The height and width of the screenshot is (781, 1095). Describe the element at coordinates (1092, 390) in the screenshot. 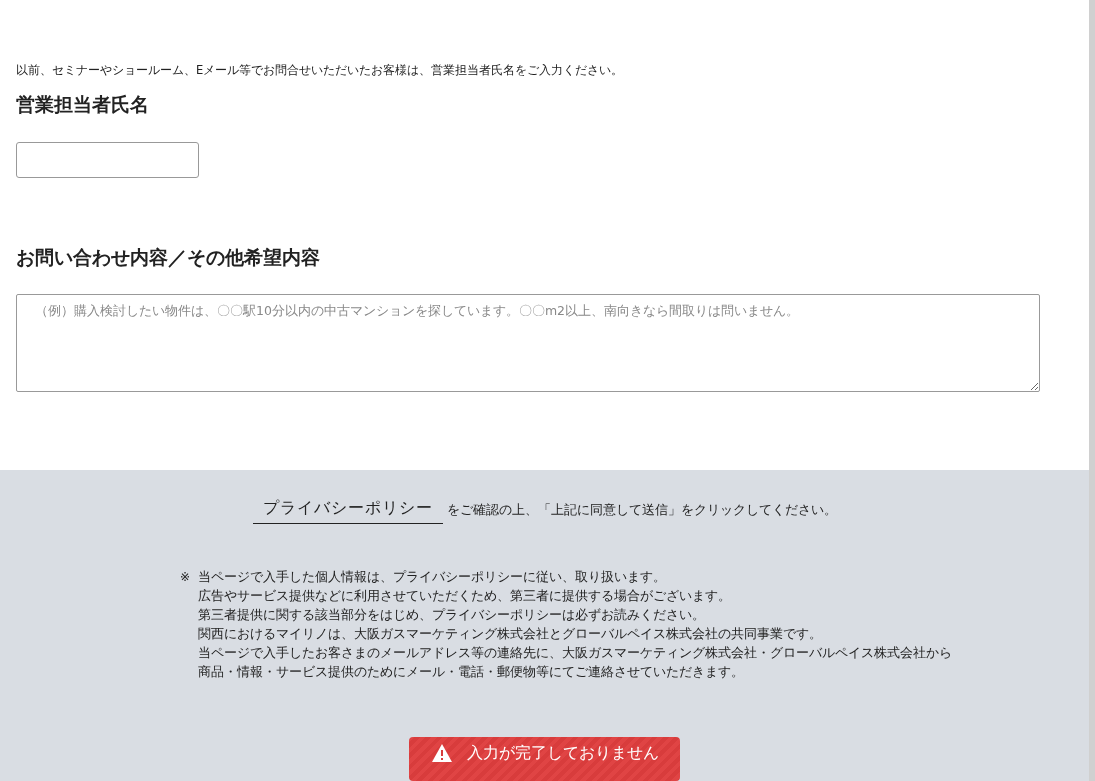

I see `scrollbar` at that location.